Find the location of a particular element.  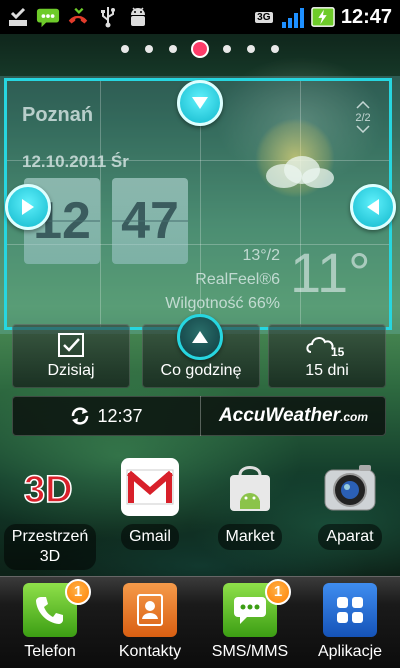

weather-refresh-bar: 12:37 AccuWeather.com is located at coordinates (199, 416).